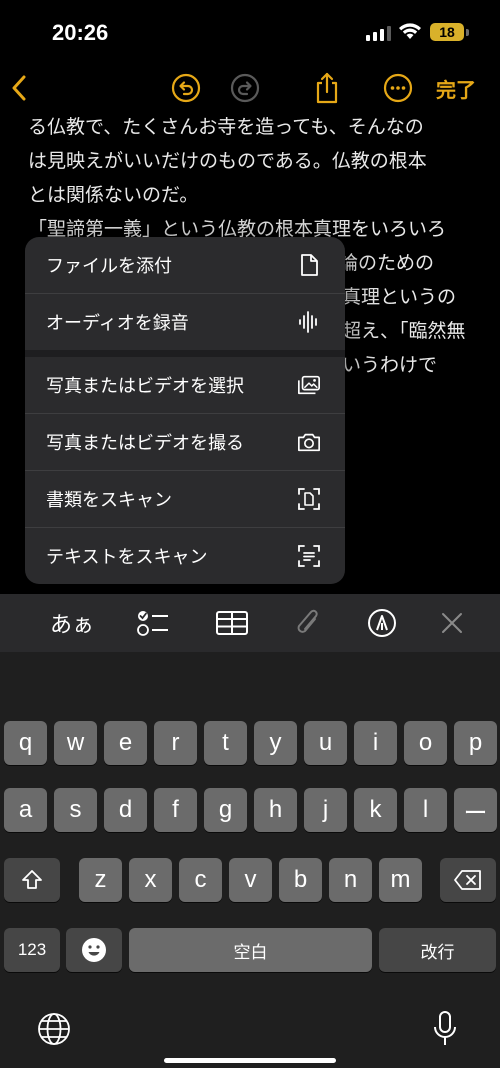  I want to click on emoji-icon, so click(94, 950).